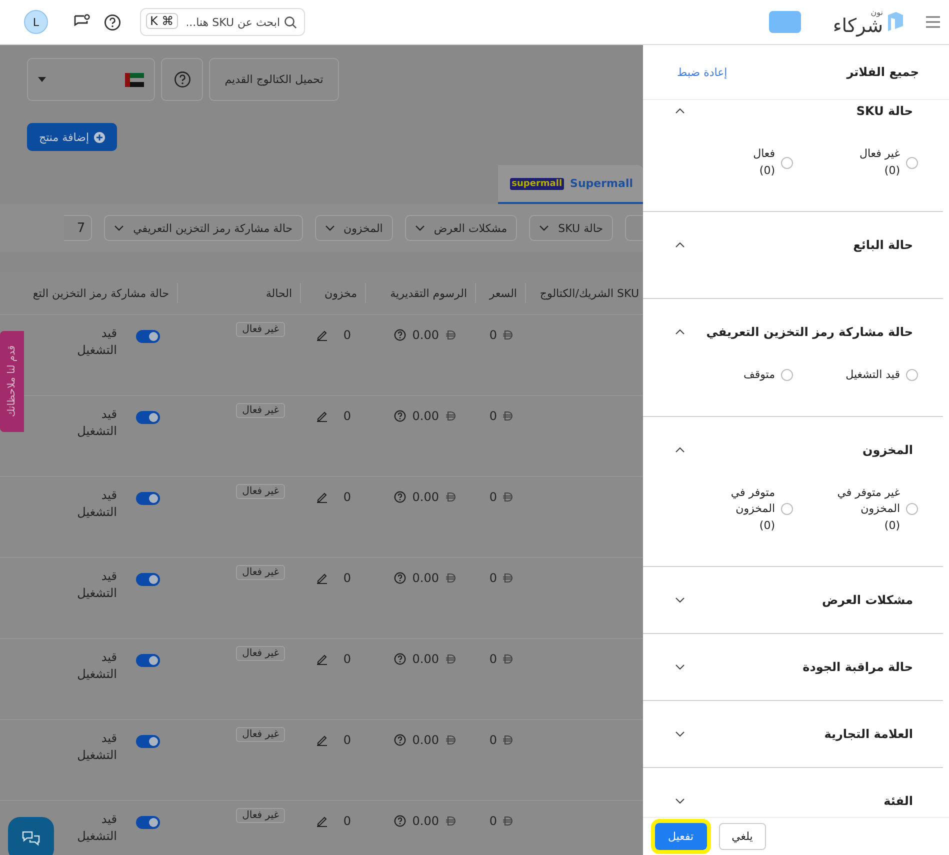 This screenshot has height=855, width=949. What do you see at coordinates (793, 792) in the screenshot?
I see `filter-section-header: الفئة` at bounding box center [793, 792].